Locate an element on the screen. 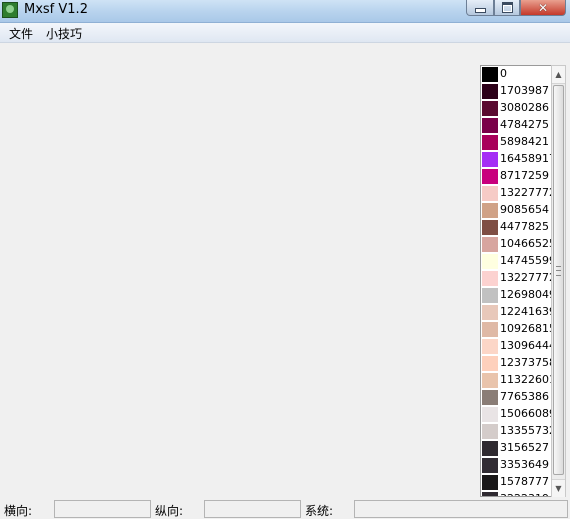 This screenshot has width=570, height=519. color-value-label: 8717259 is located at coordinates (524, 175).